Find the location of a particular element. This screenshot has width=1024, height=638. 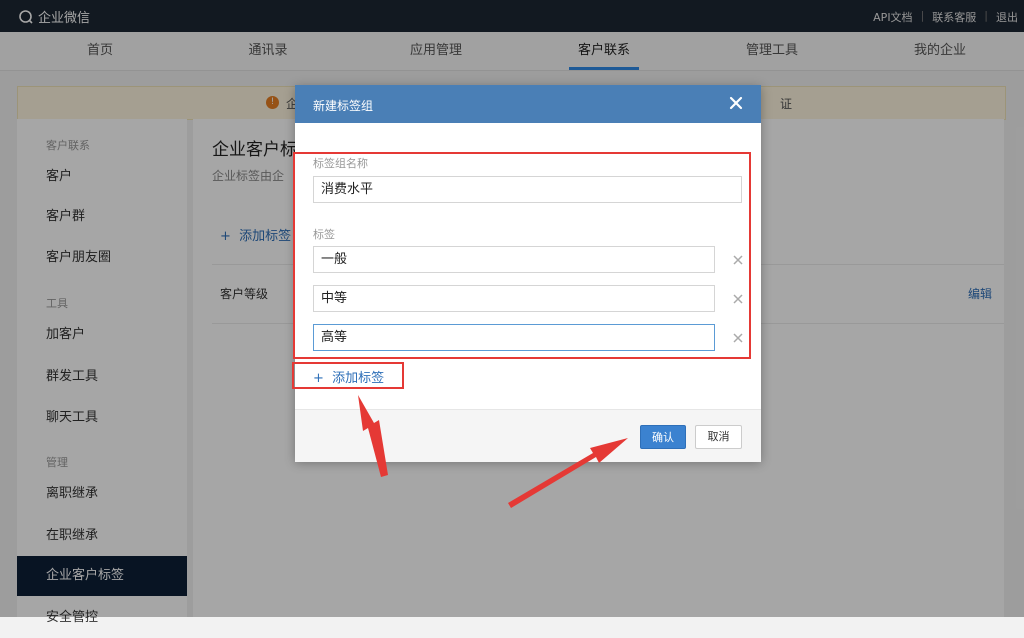

cancel-button: 取消 is located at coordinates (718, 437).